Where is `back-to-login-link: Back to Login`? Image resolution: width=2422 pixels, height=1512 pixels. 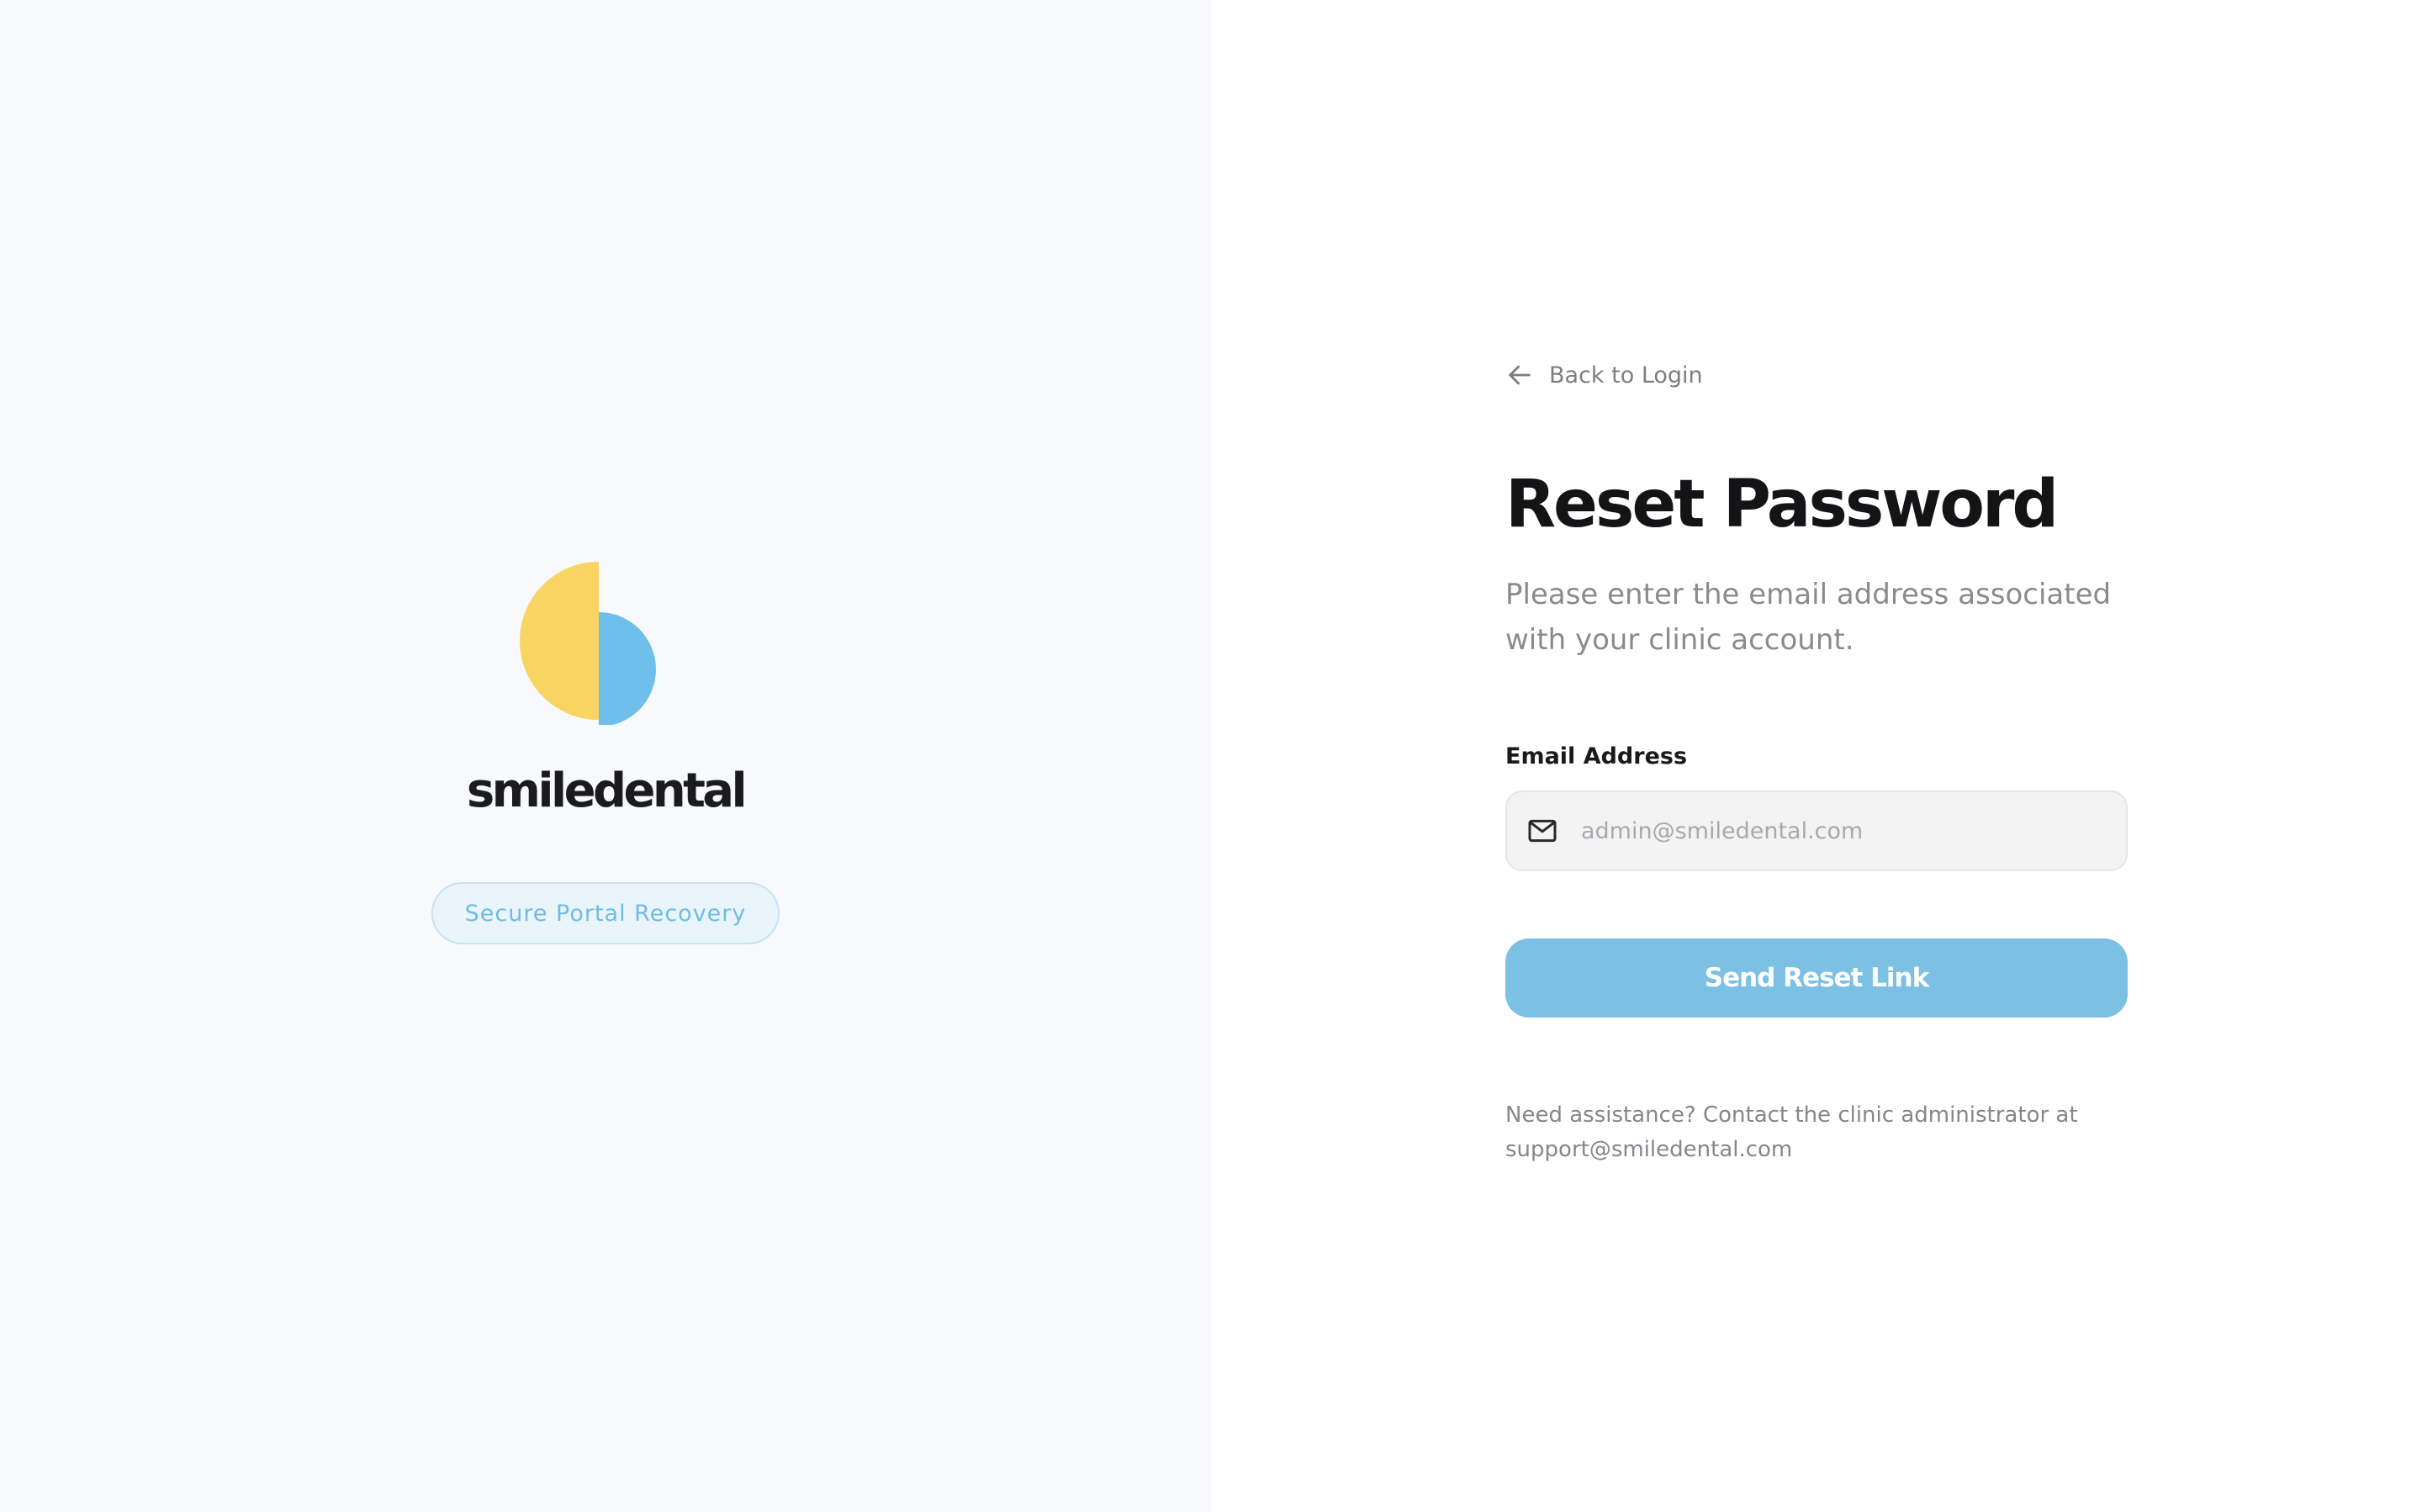
back-to-login-link: Back to Login is located at coordinates (1604, 375).